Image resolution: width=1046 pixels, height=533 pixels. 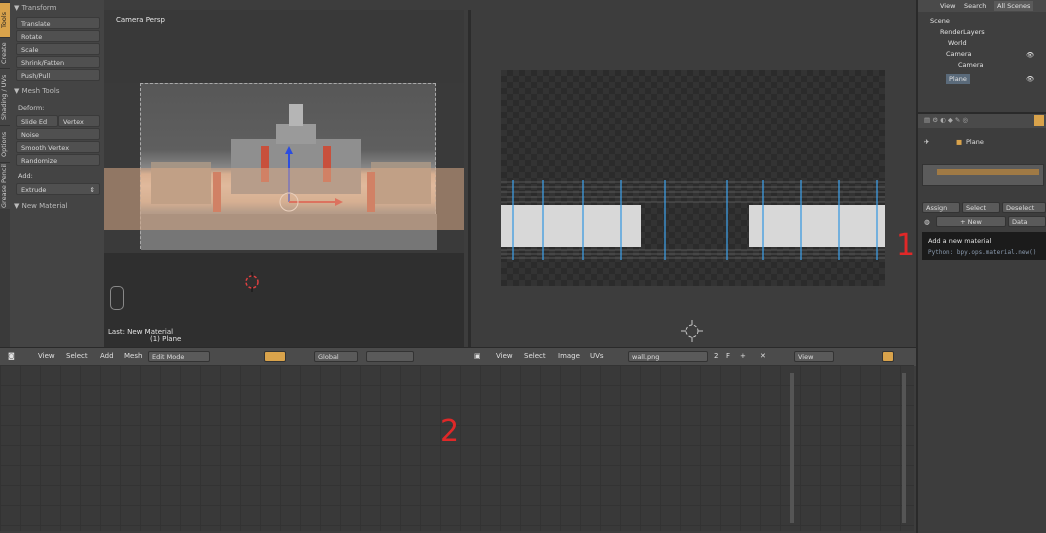 I want to click on extrude-label: Extrude, so click(x=34, y=190).